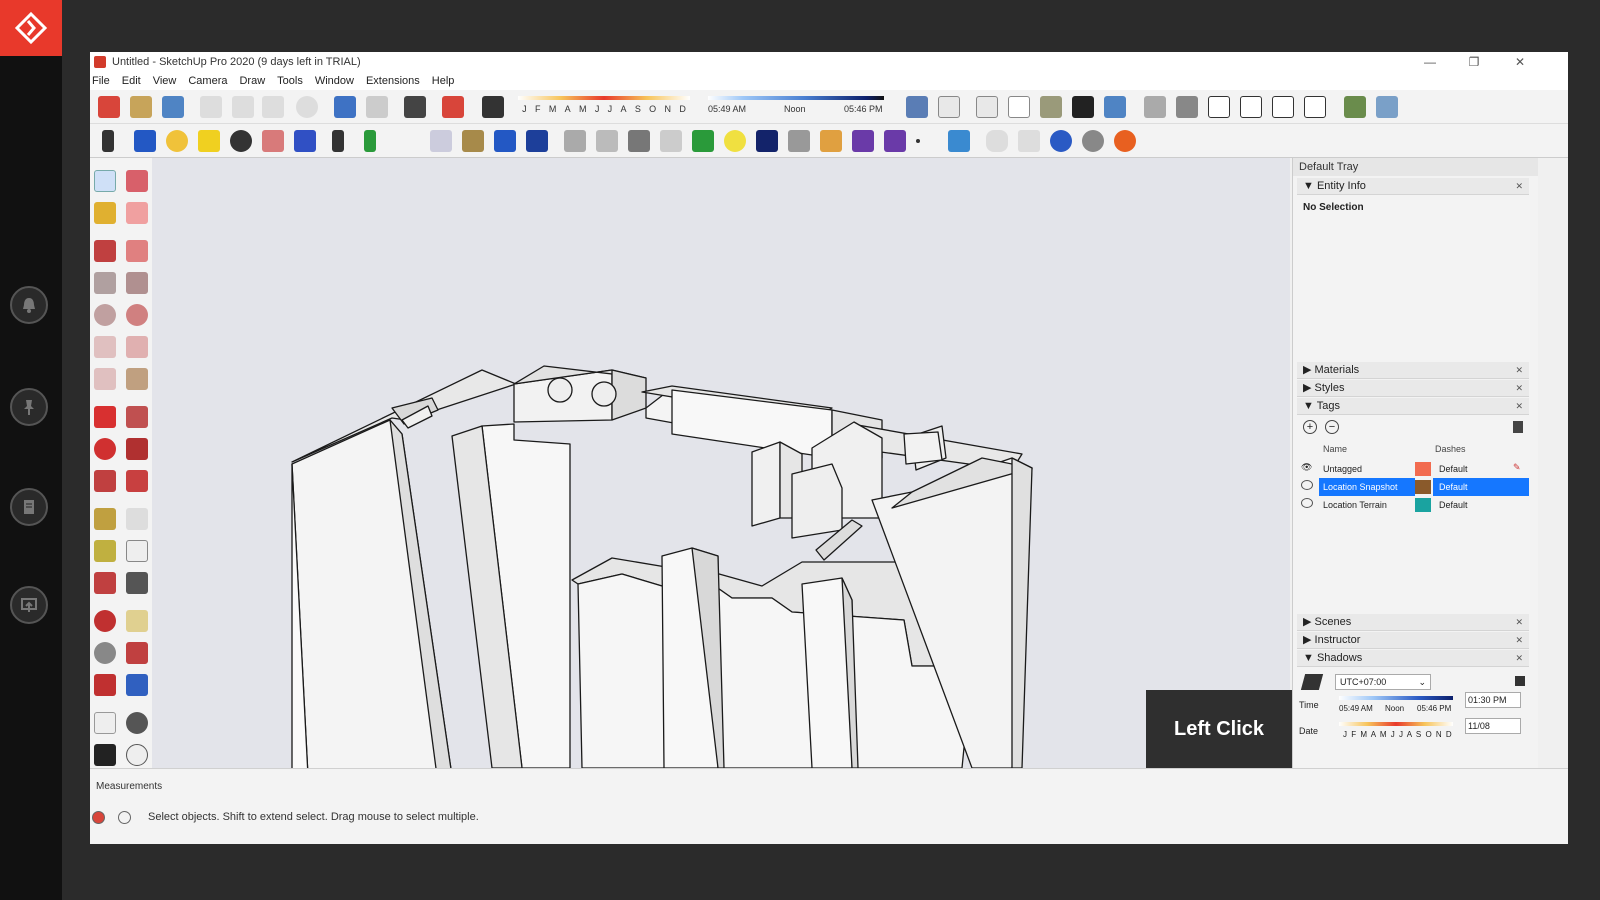 The height and width of the screenshot is (900, 1600). I want to click on menu-help: Help, so click(443, 81).